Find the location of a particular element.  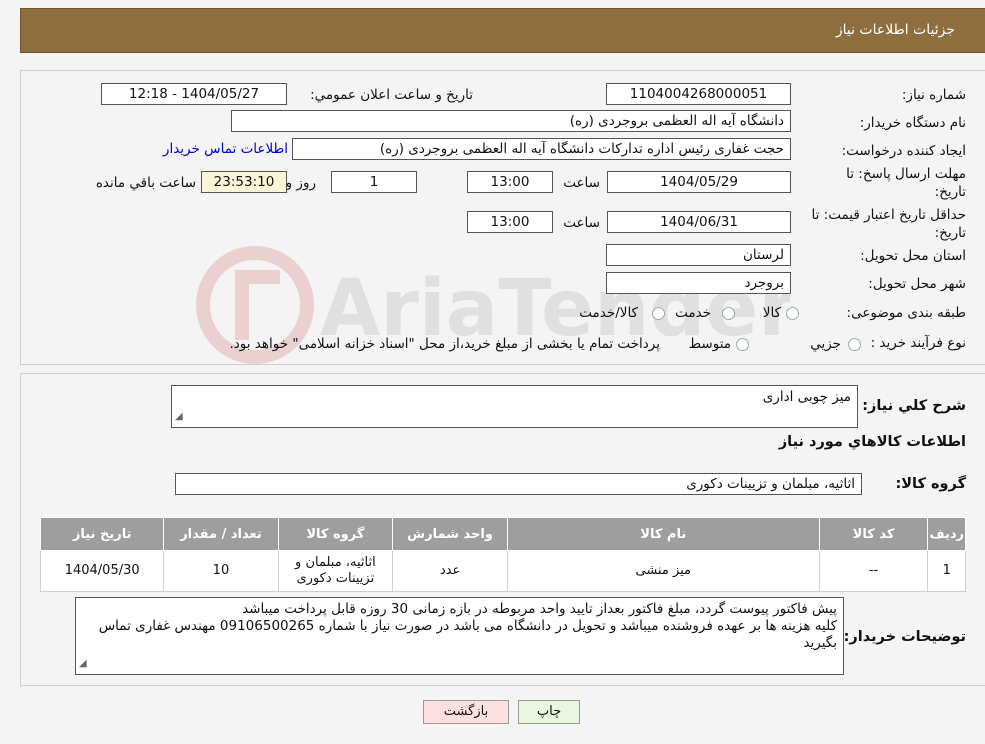

category-radio-service is located at coordinates (728, 313).